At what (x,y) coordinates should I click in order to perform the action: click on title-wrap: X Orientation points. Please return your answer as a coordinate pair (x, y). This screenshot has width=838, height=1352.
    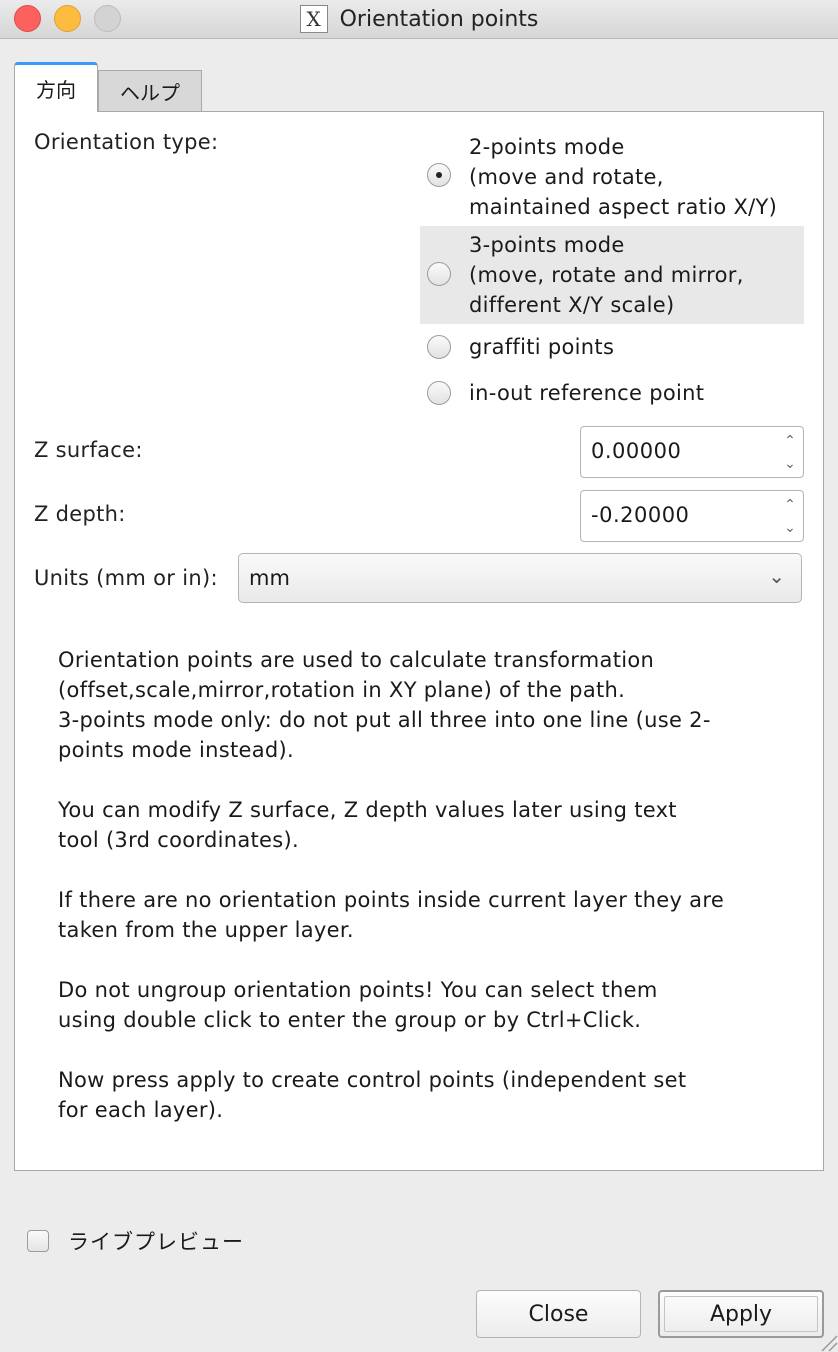
    Looking at the image, I should click on (419, 19).